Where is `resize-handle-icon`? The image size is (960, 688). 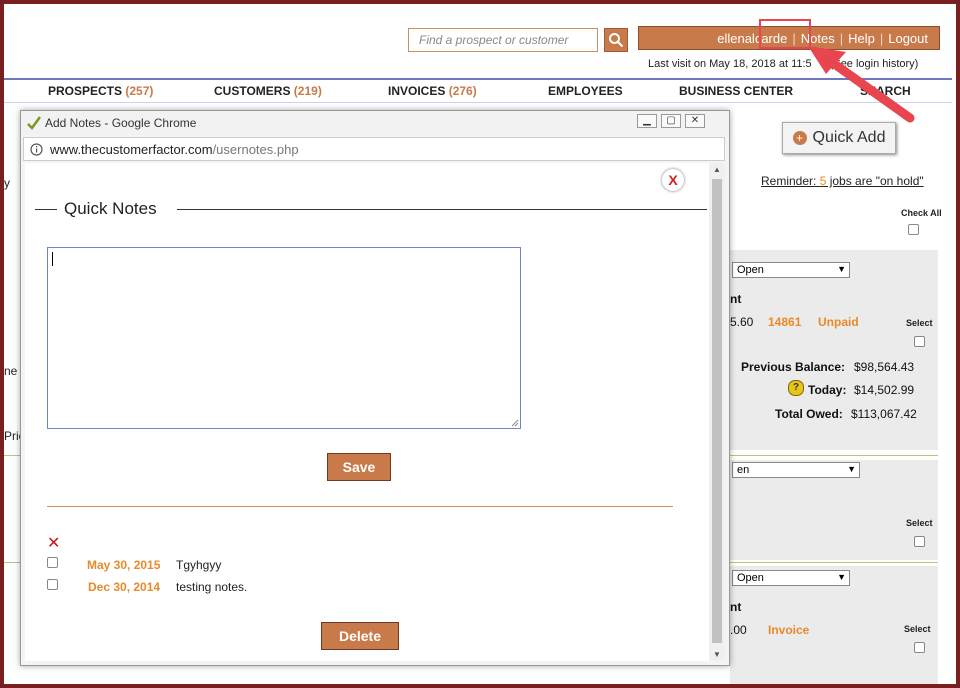
resize-handle-icon is located at coordinates (515, 423).